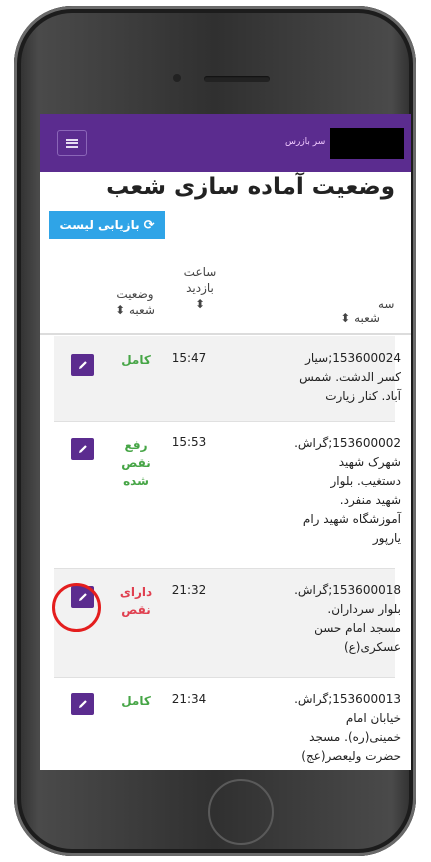 The width and height of the screenshot is (431, 862). What do you see at coordinates (99, 225) in the screenshot?
I see `reload-list-label: بازیابی لیست` at bounding box center [99, 225].